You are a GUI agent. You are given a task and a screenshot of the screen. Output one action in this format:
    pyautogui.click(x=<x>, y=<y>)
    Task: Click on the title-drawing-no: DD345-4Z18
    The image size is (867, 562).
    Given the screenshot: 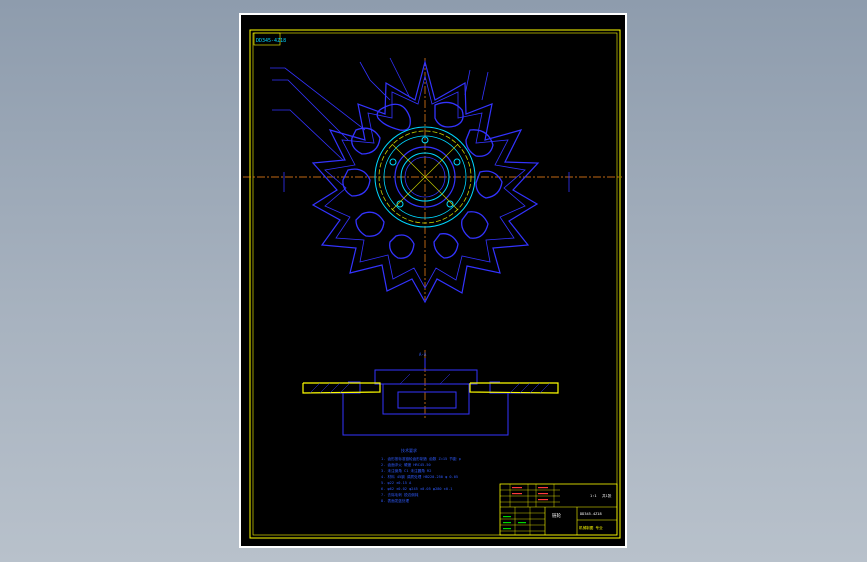 What is the action you would take?
    pyautogui.click(x=591, y=514)
    